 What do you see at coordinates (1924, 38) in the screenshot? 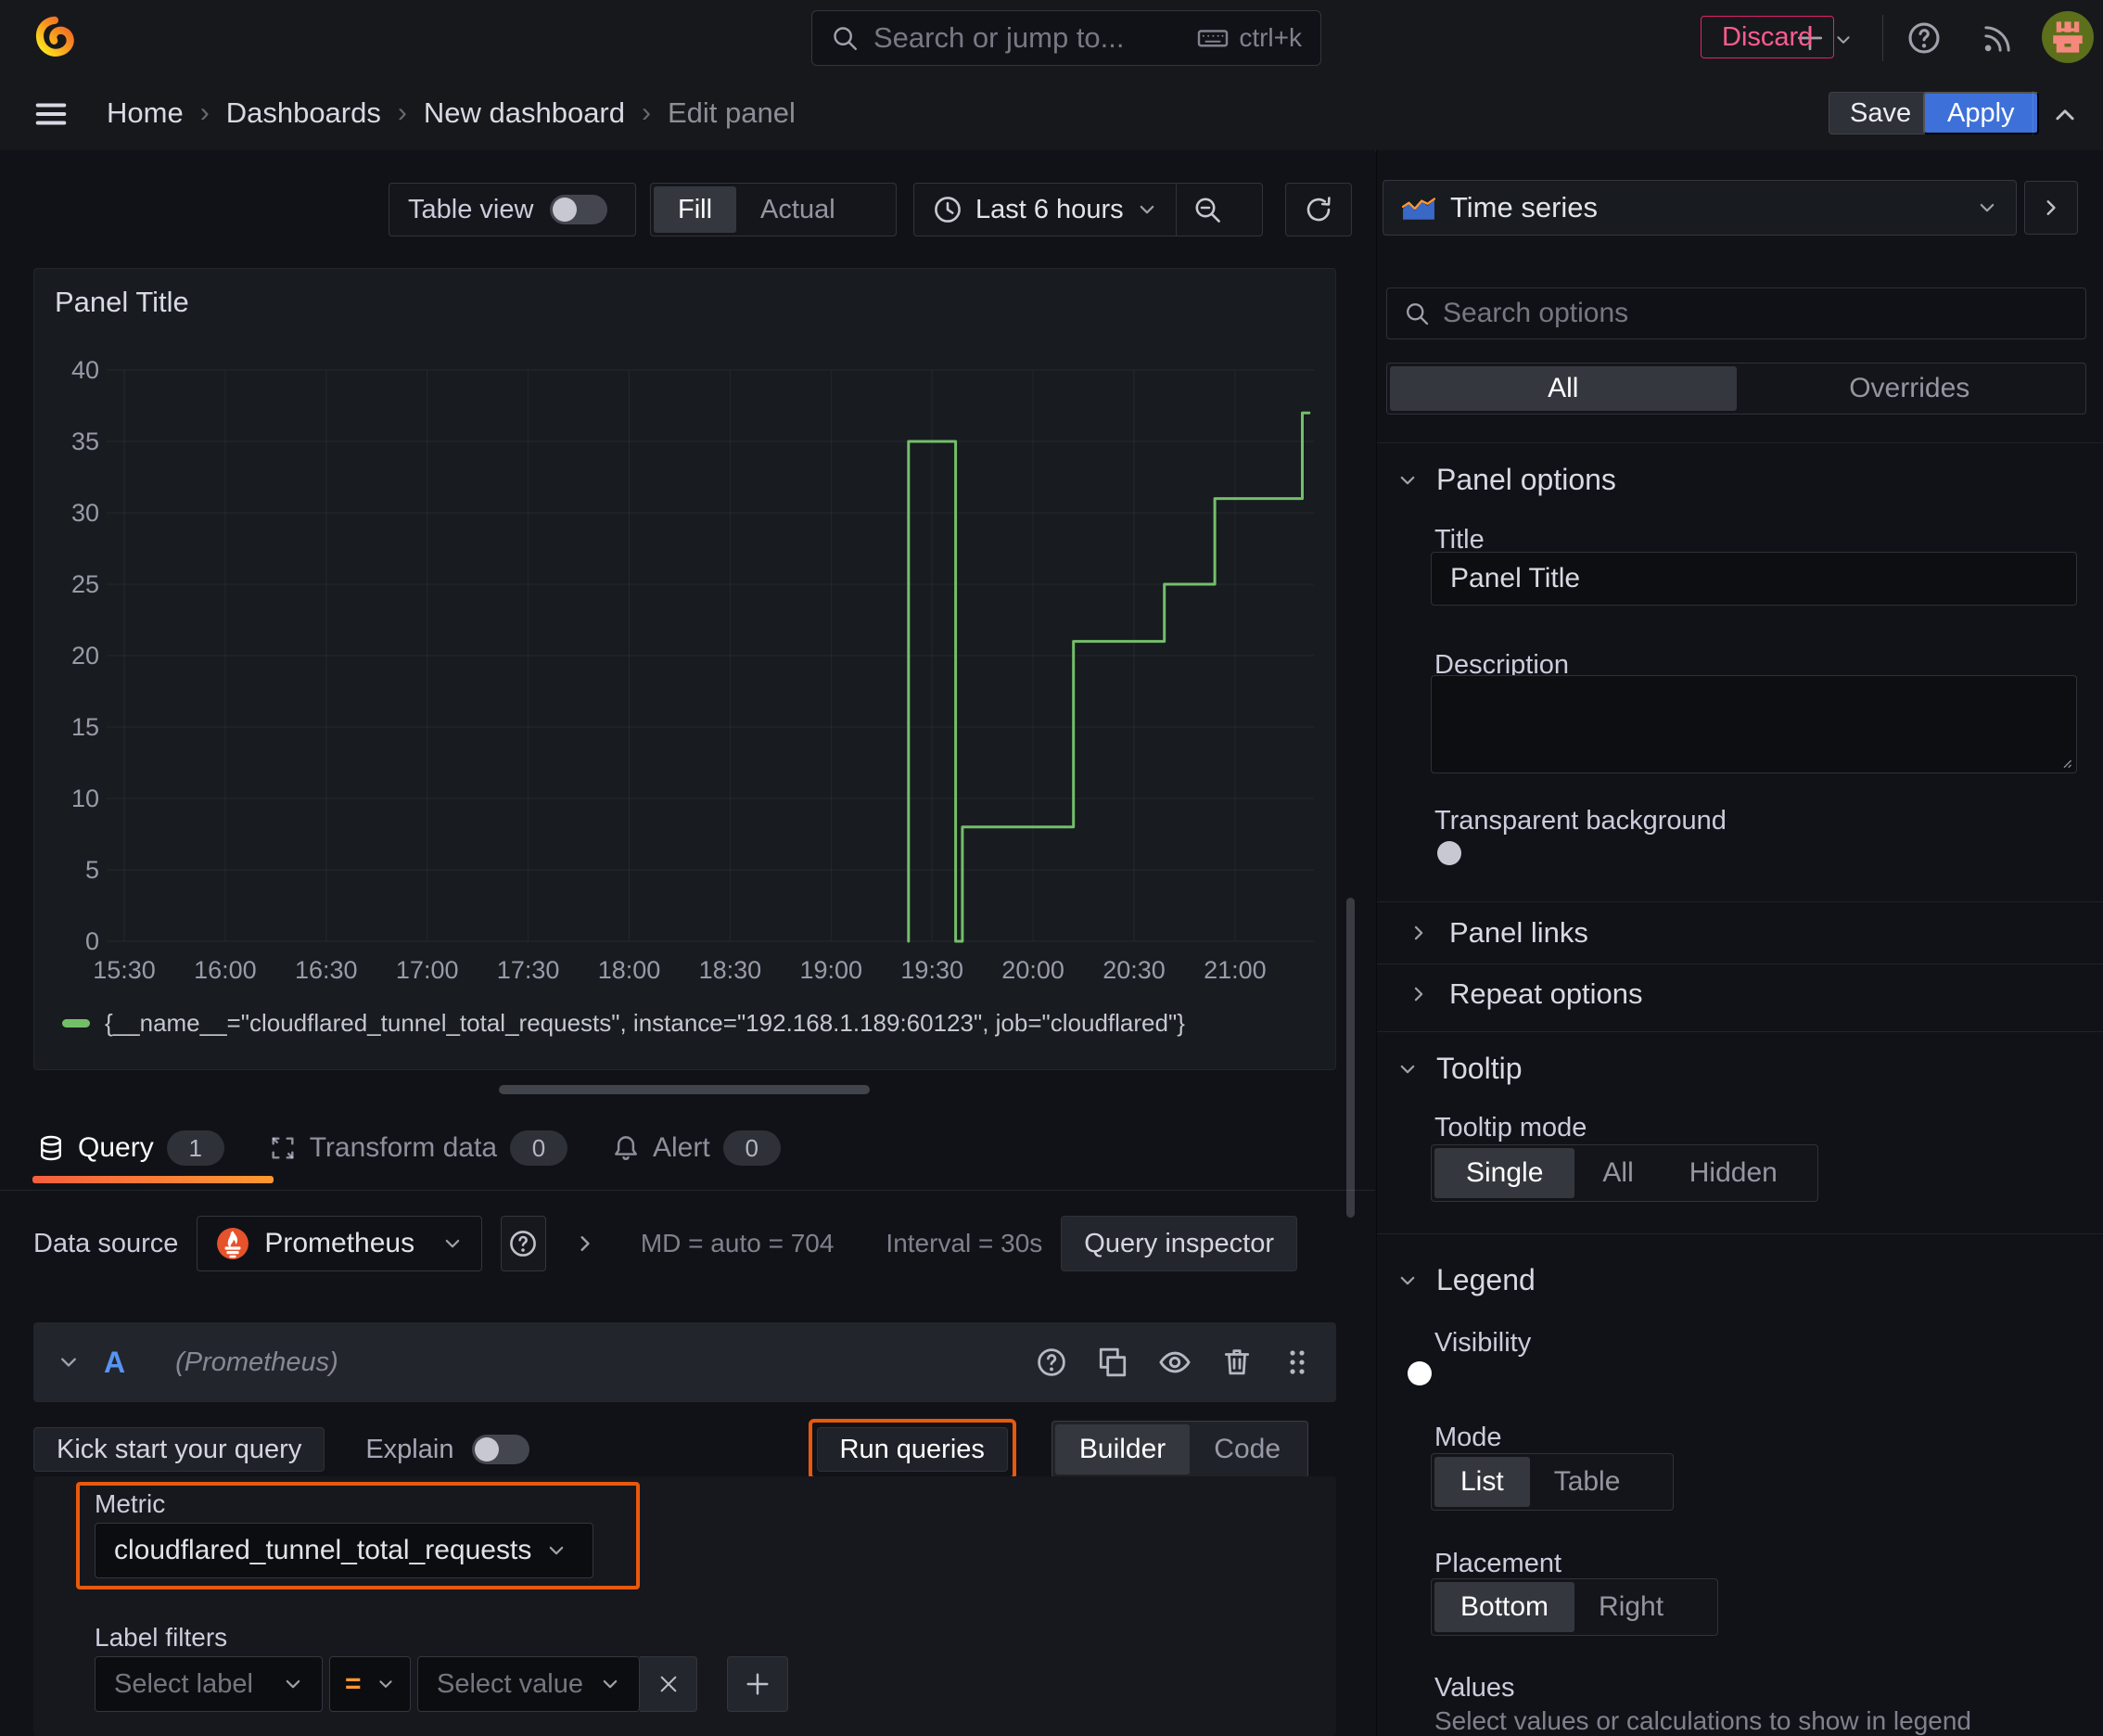
I see `help-icon` at bounding box center [1924, 38].